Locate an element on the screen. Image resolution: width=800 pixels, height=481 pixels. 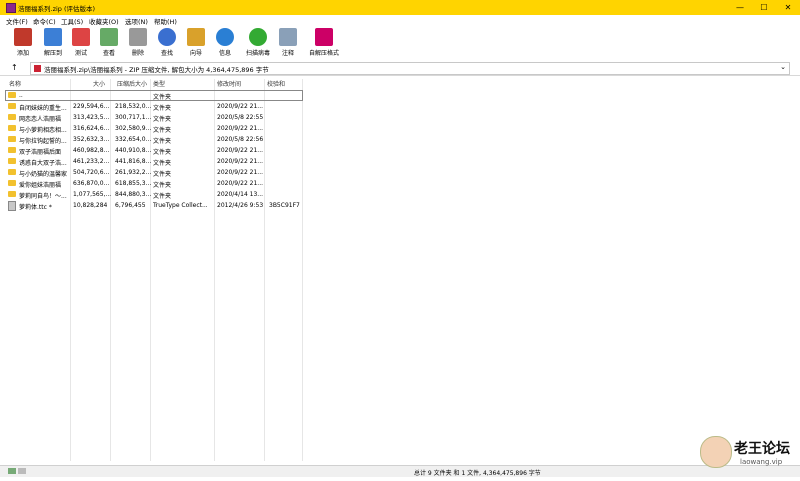
row-crc: 3B5C91F7 is located at coordinates (284, 205).